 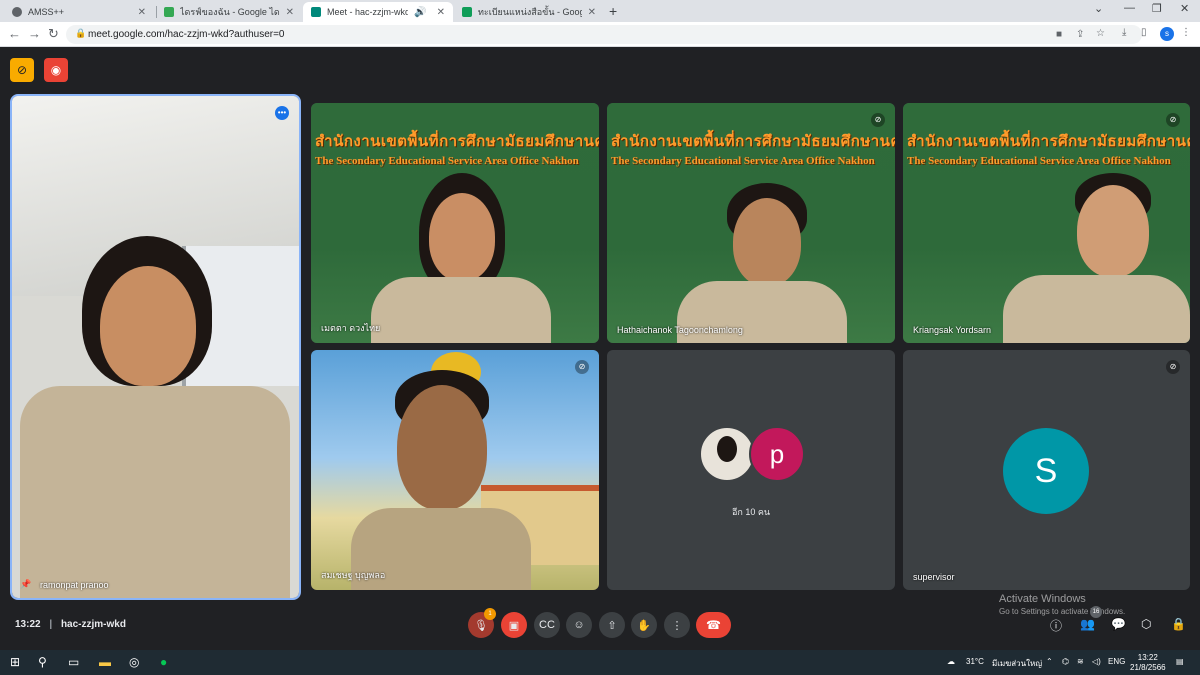 I want to click on participant-avatar: S, so click(x=1046, y=471).